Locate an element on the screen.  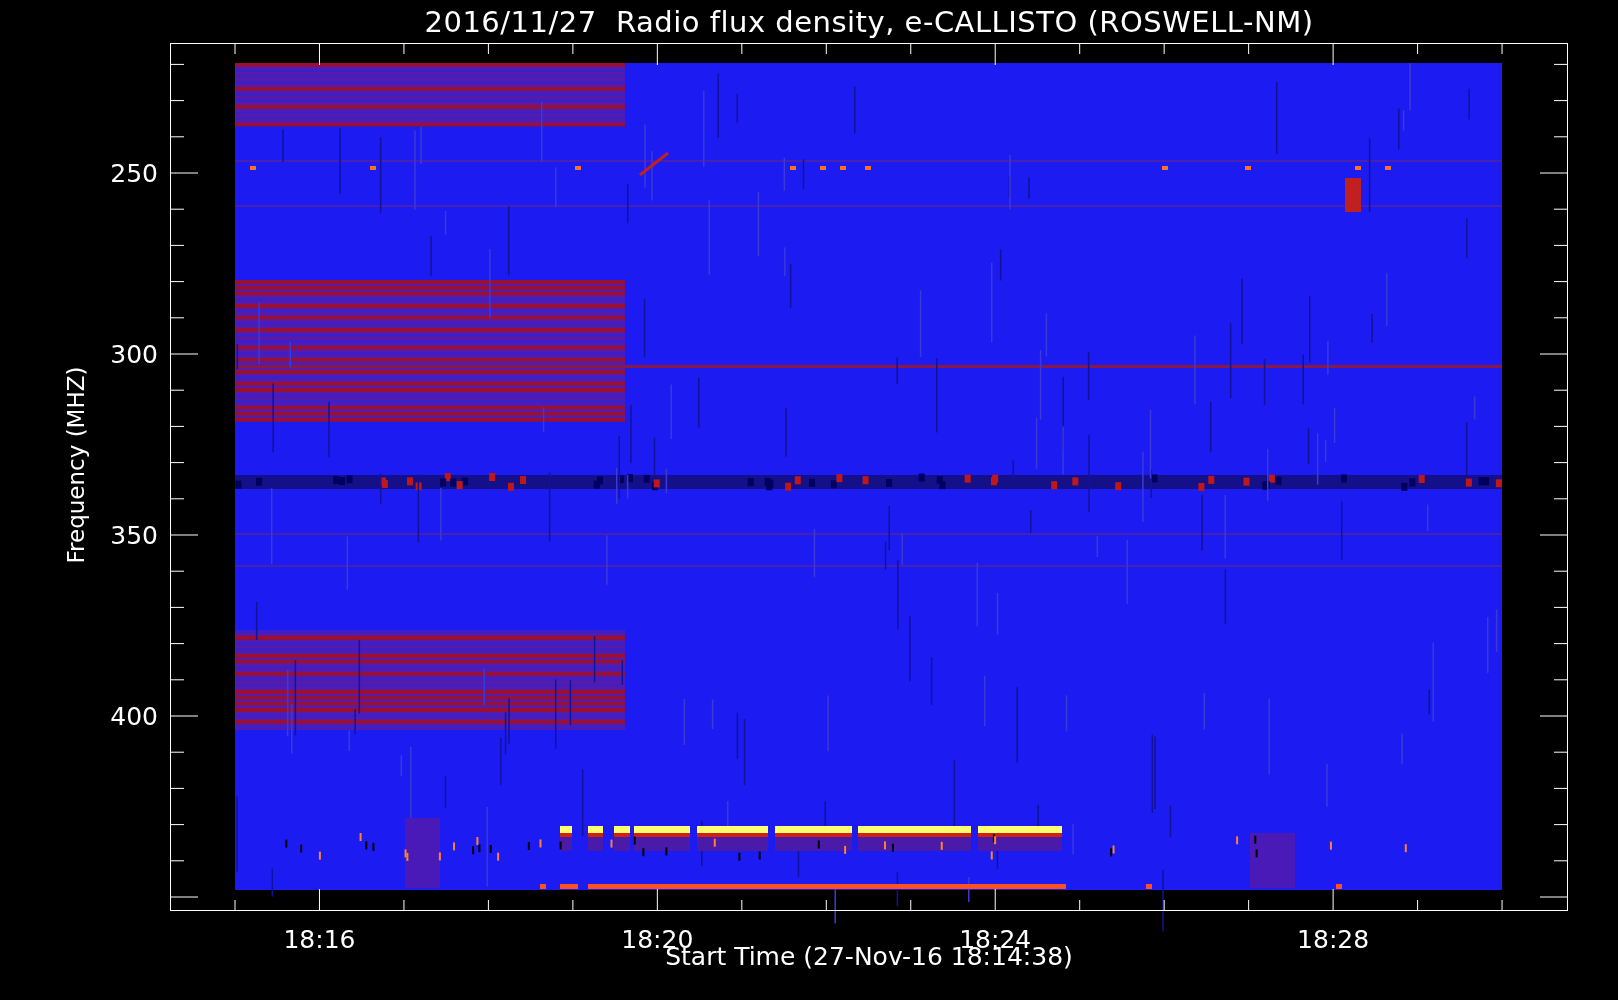
y-tick-label: 350 is located at coordinates (134, 535).